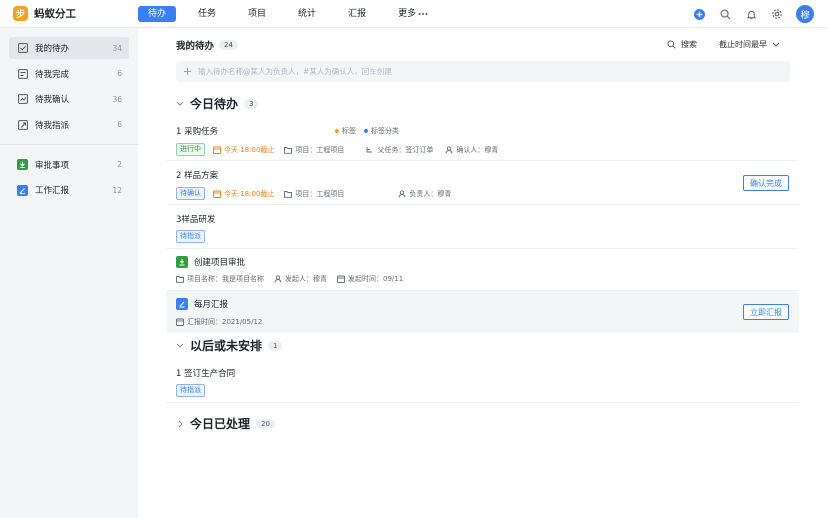  Describe the element at coordinates (689, 44) in the screenshot. I see `search-label: 搜索` at that location.